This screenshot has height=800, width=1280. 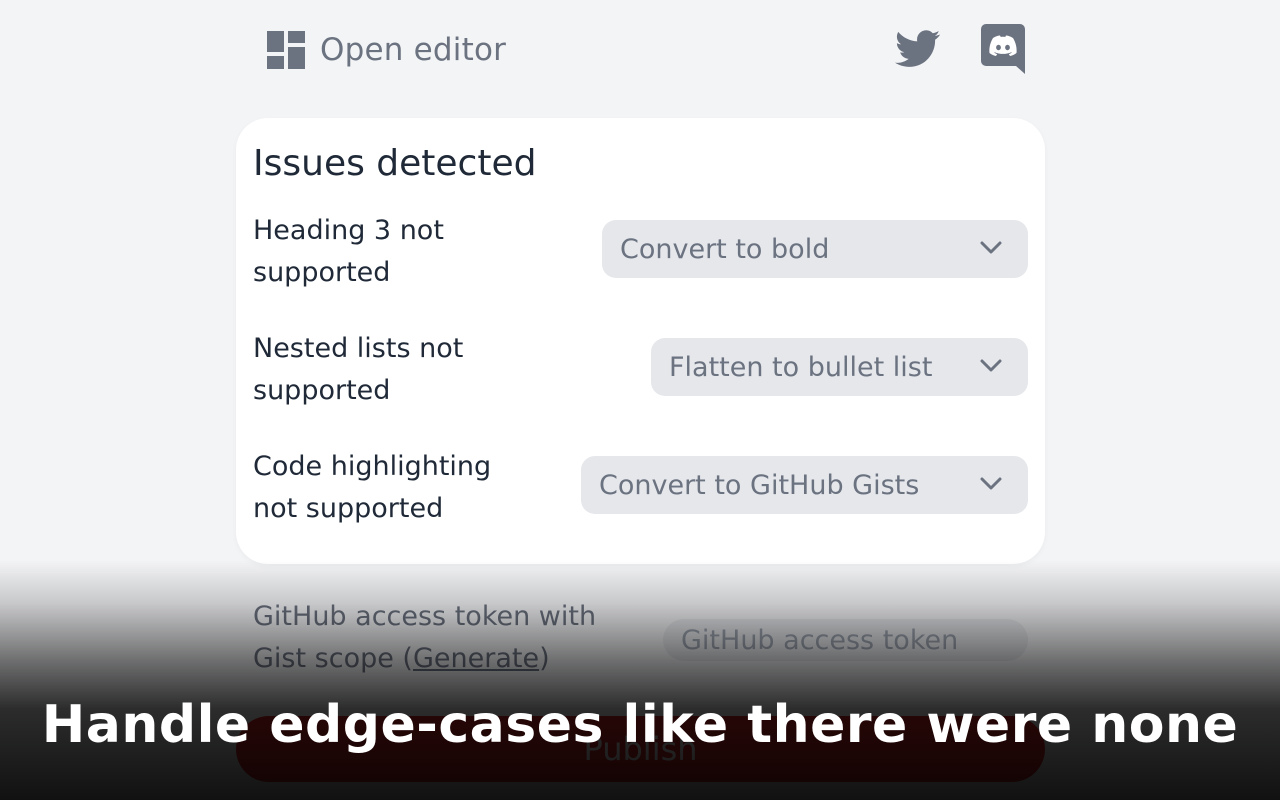 I want to click on issue-row-heading: Heading 3 not supported Convert to bold, so click(x=640, y=253).